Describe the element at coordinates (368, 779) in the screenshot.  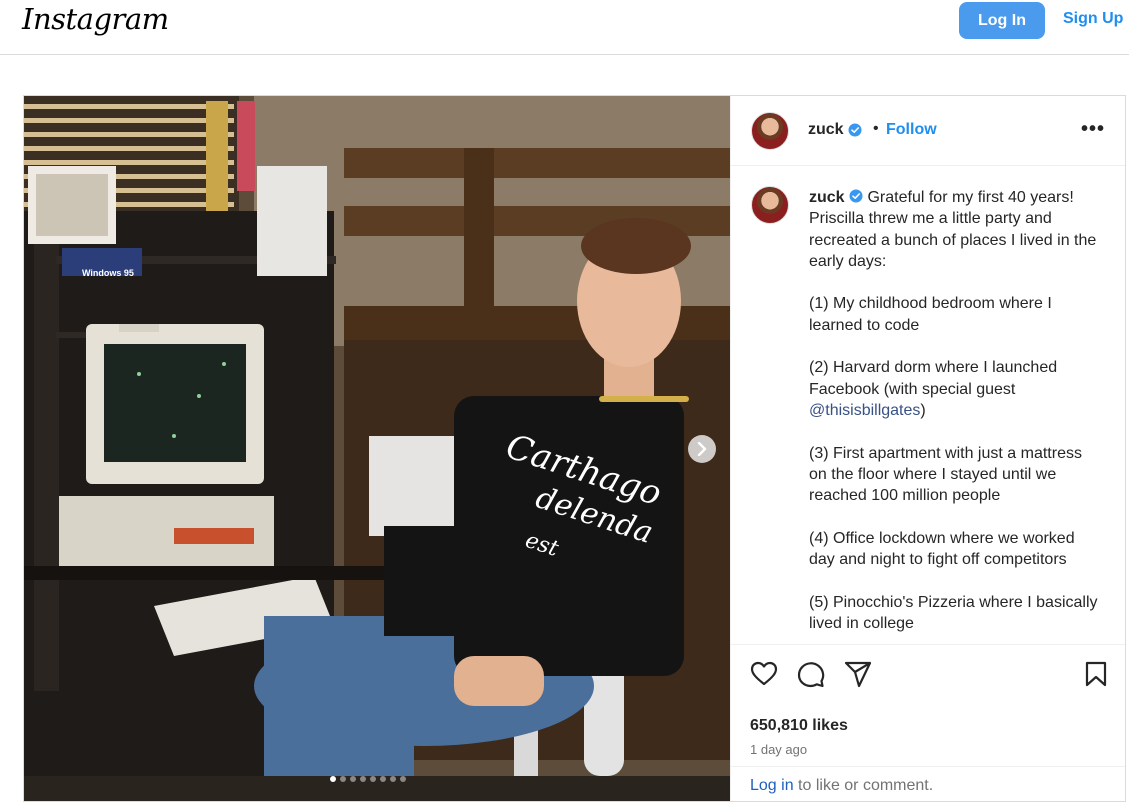
I see `carousel-indicator` at that location.